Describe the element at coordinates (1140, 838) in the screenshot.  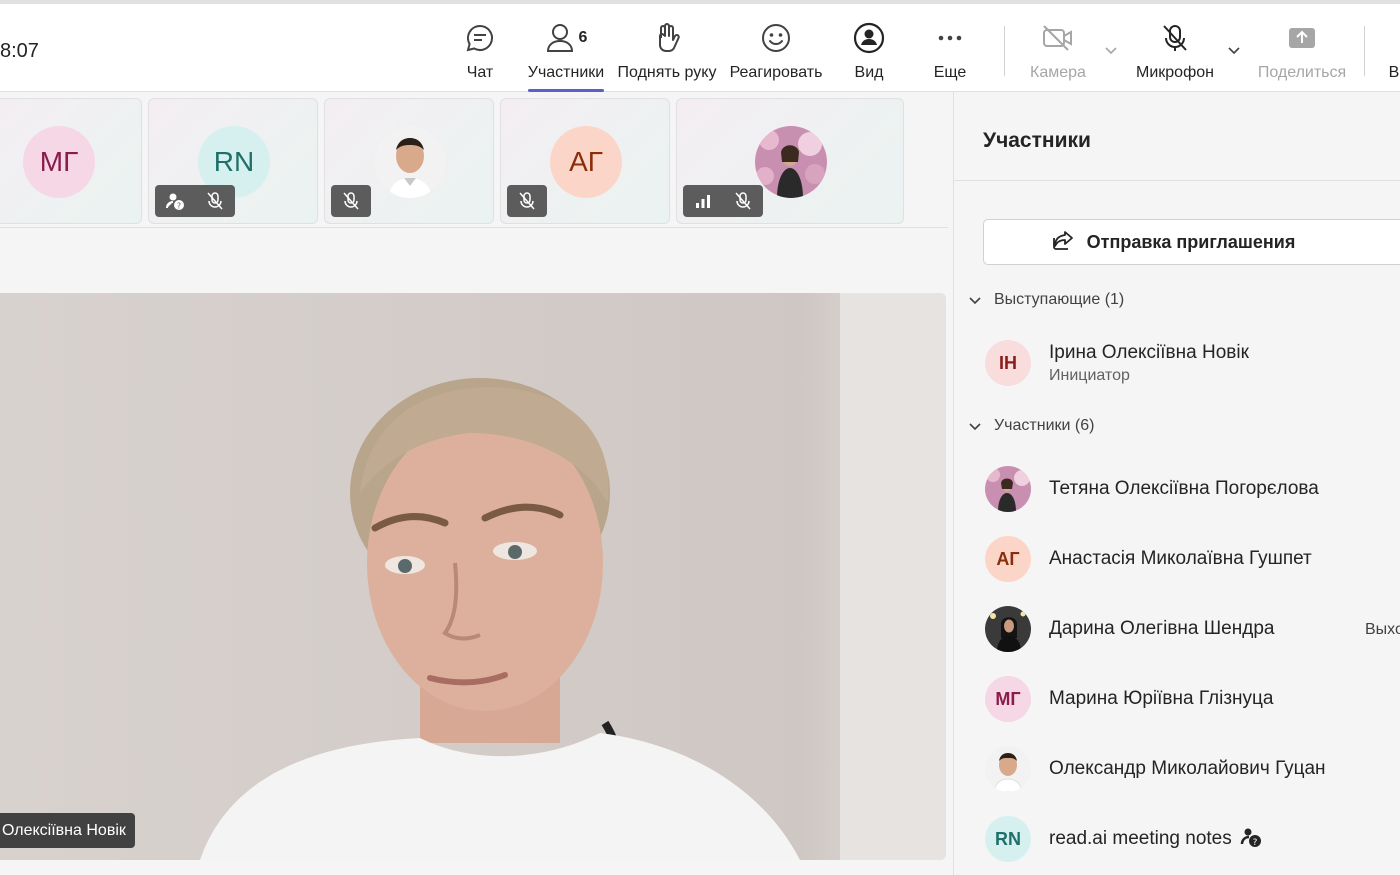
I see `participant-name: read.ai meeting notes` at that location.